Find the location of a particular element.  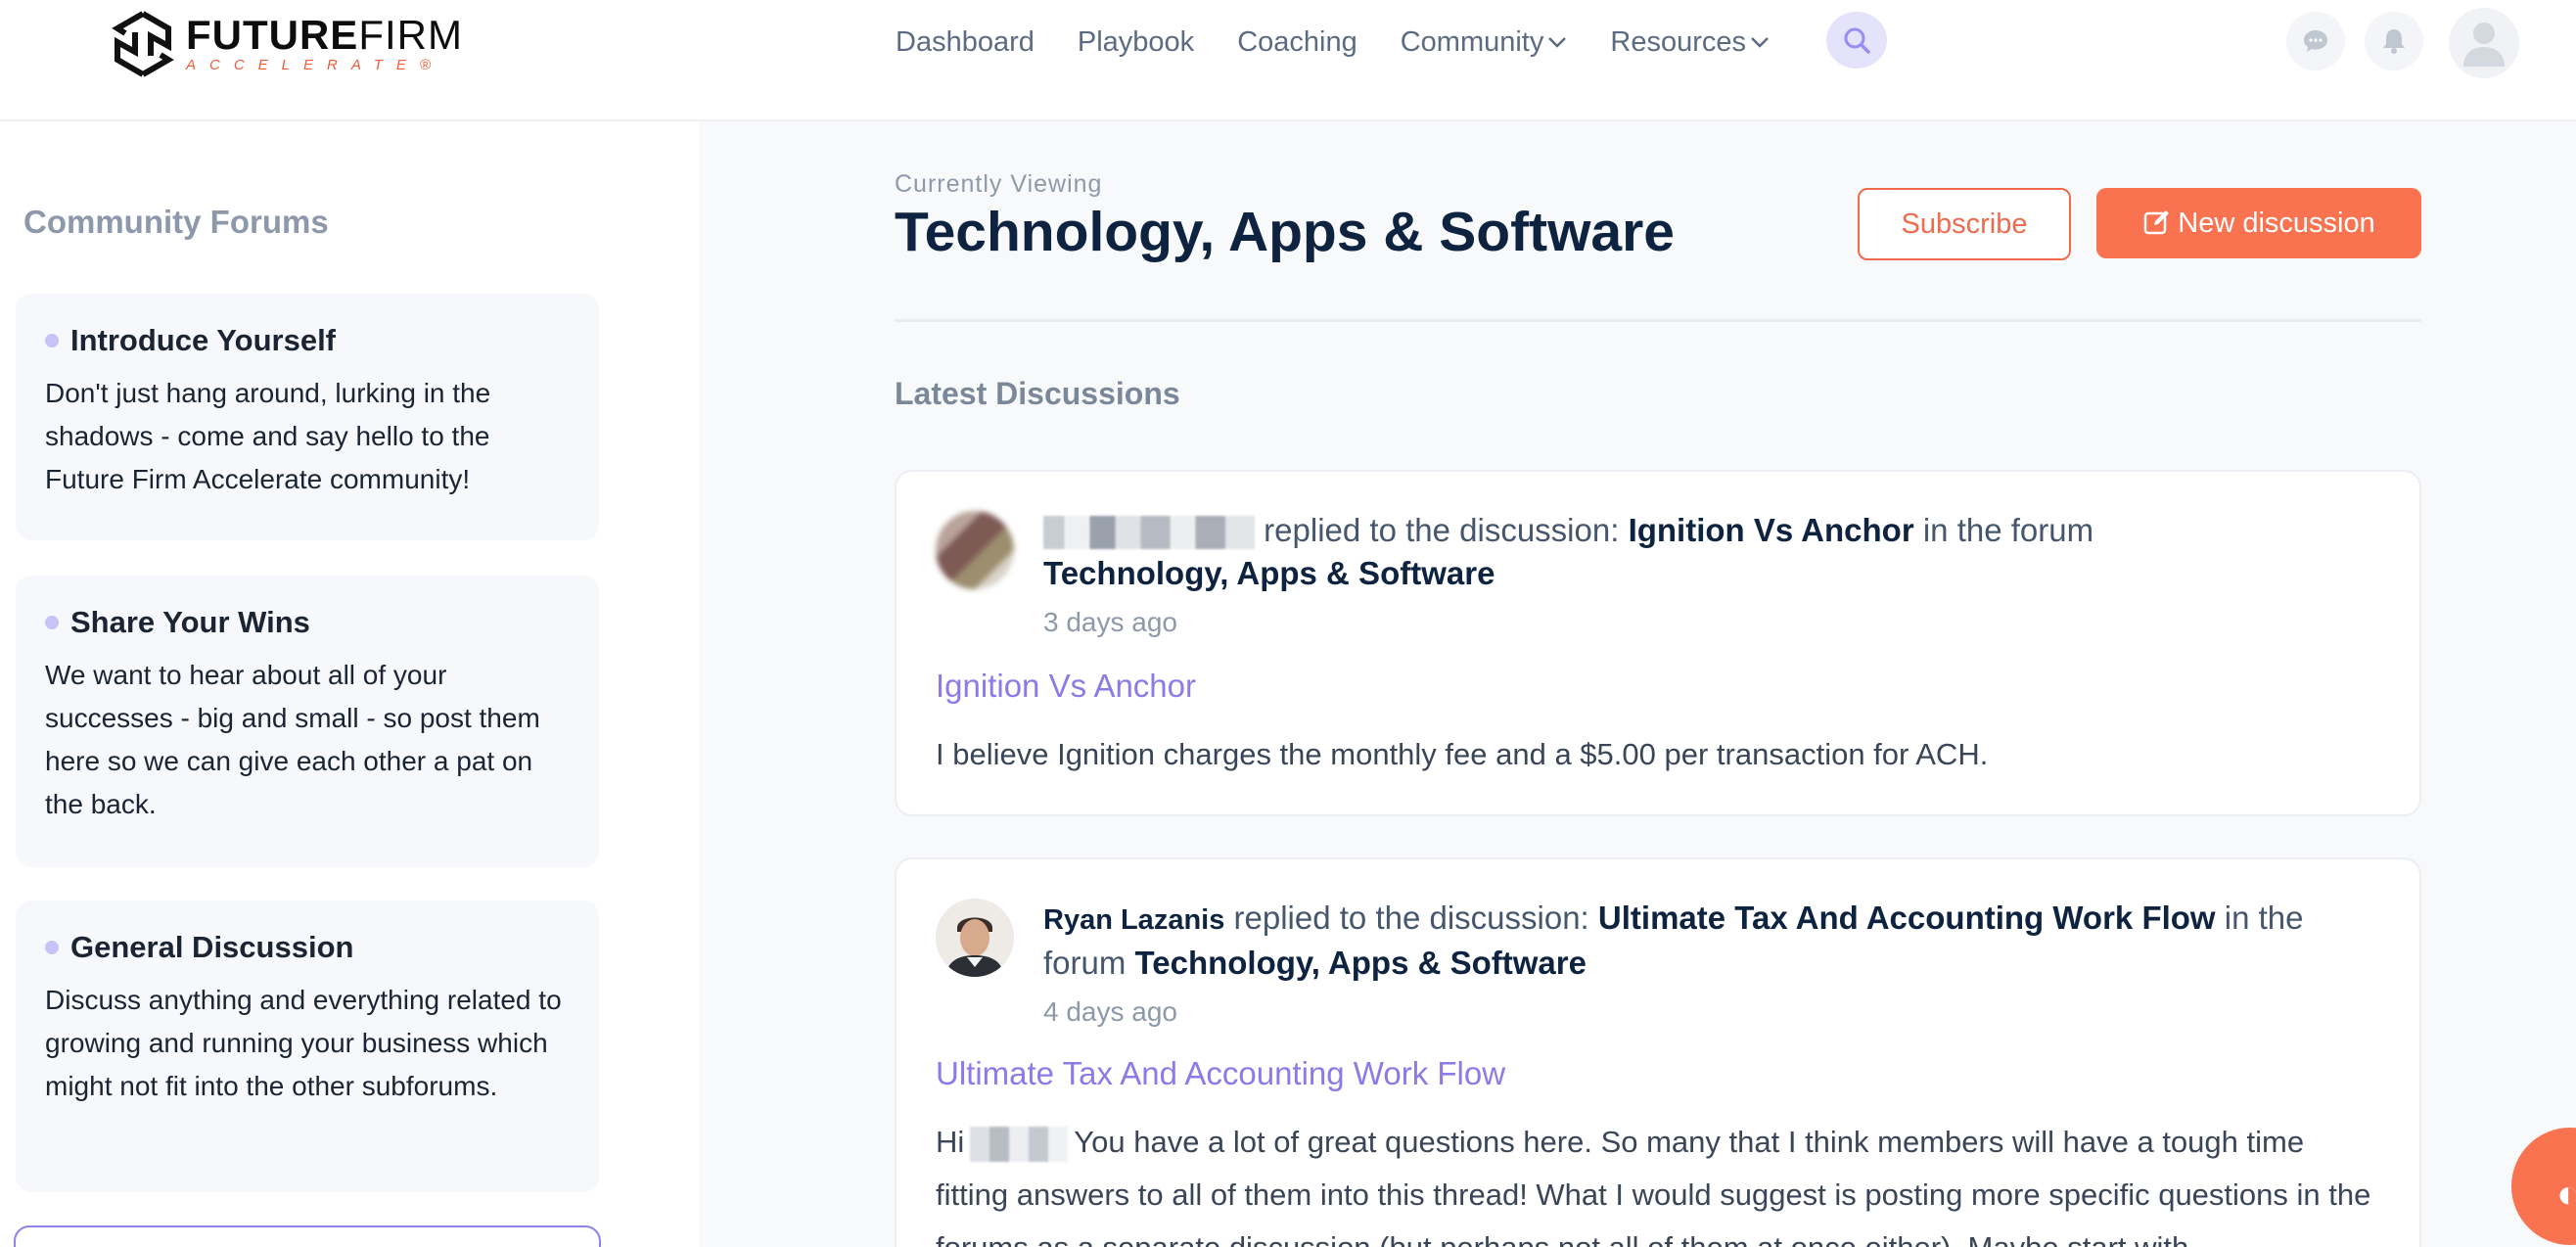

search-icon is located at coordinates (1857, 41).